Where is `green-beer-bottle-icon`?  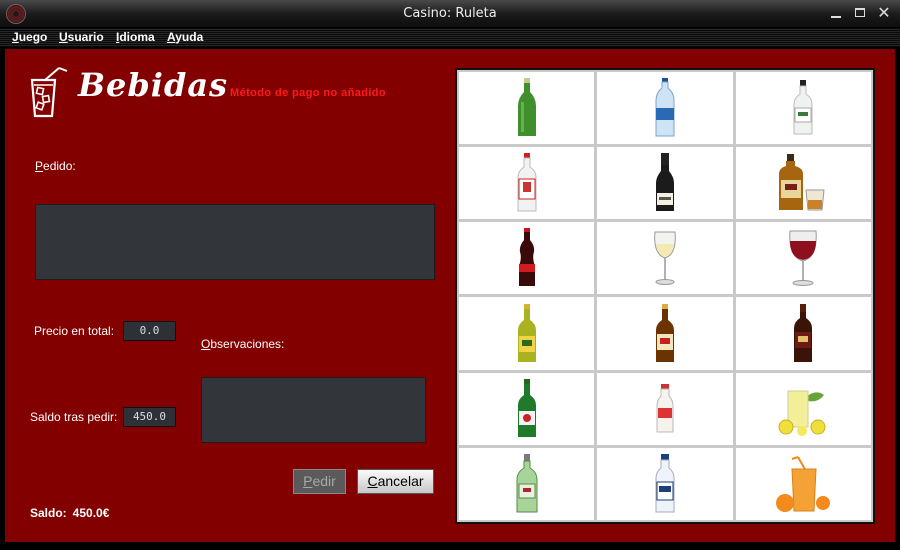 green-beer-bottle-icon is located at coordinates (526, 407).